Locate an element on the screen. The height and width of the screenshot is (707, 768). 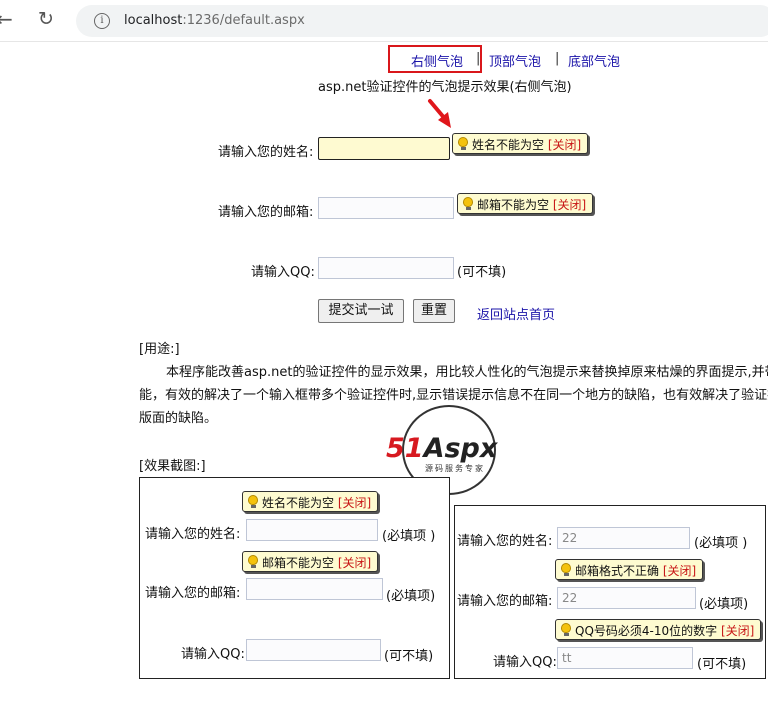
logo-subtitle: 源码服务专家 is located at coordinates (455, 468).